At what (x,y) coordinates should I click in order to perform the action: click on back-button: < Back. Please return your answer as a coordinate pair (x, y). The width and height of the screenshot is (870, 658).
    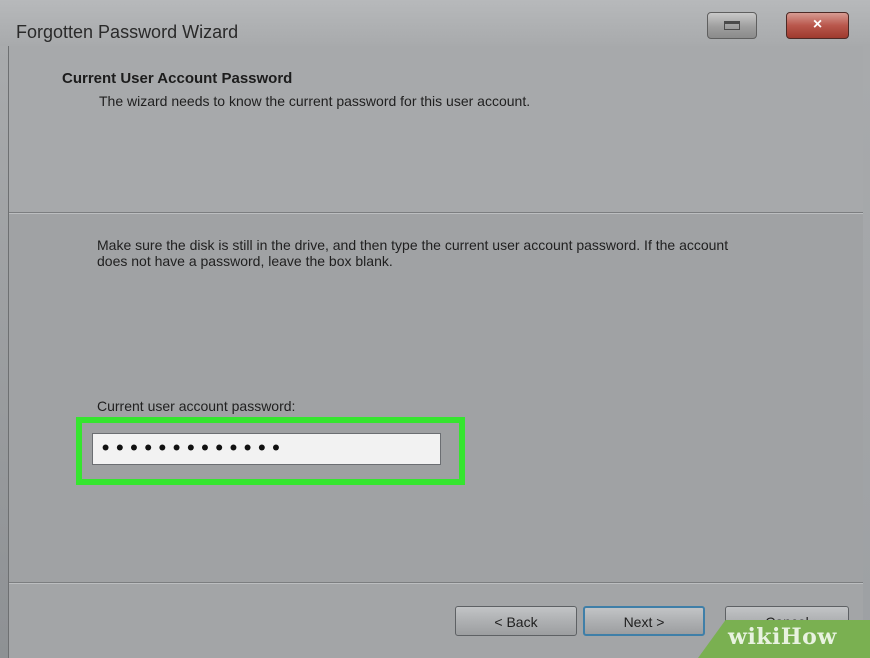
    Looking at the image, I should click on (516, 621).